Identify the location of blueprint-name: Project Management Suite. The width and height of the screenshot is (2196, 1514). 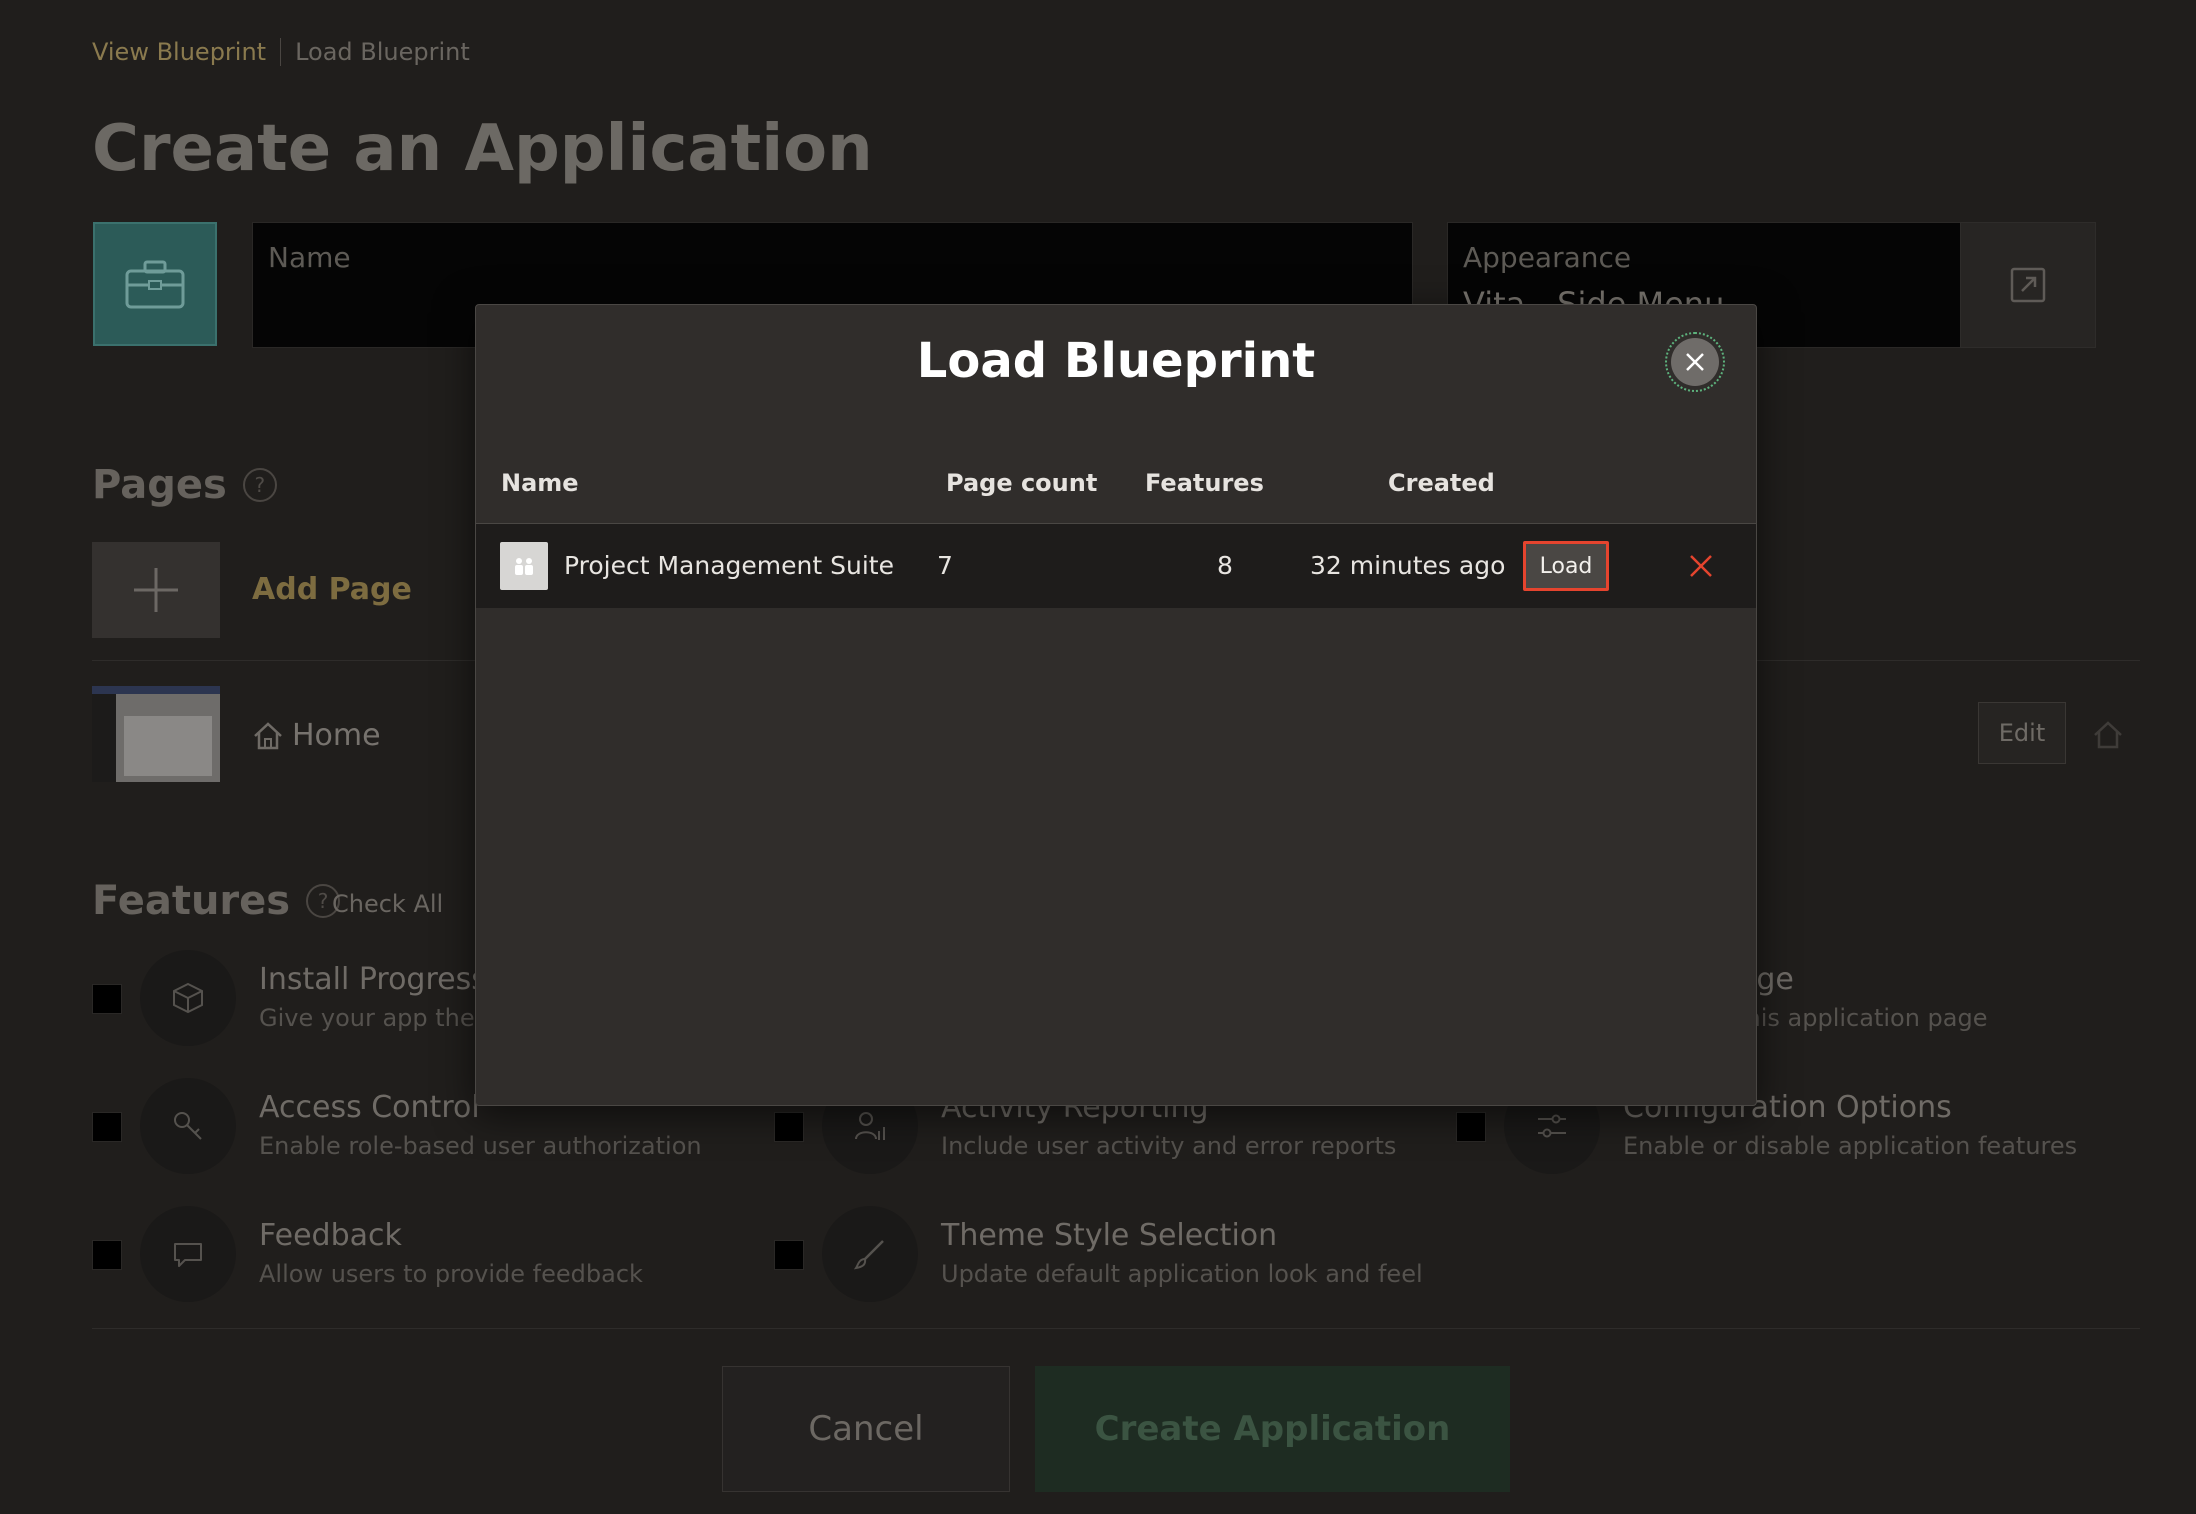
(729, 565).